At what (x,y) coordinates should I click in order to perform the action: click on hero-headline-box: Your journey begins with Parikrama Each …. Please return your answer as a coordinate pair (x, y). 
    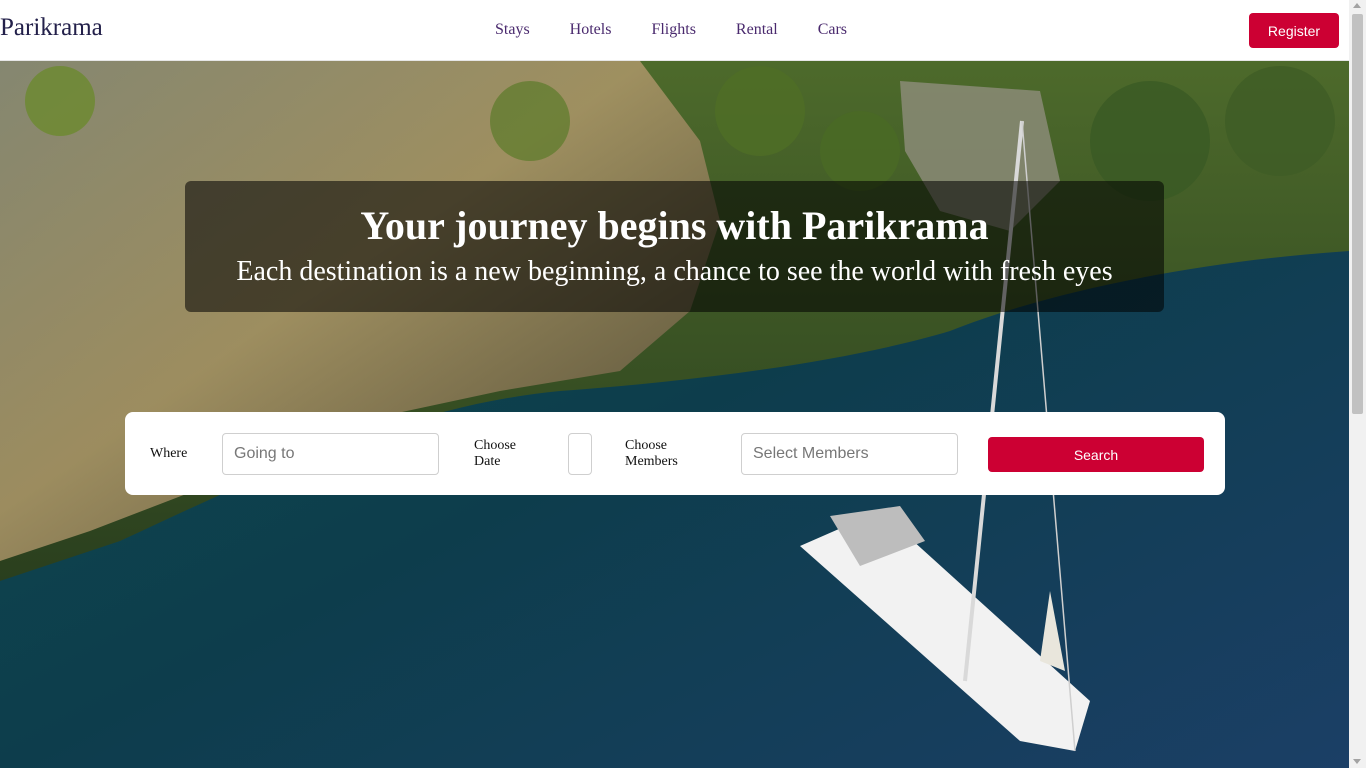
    Looking at the image, I should click on (674, 246).